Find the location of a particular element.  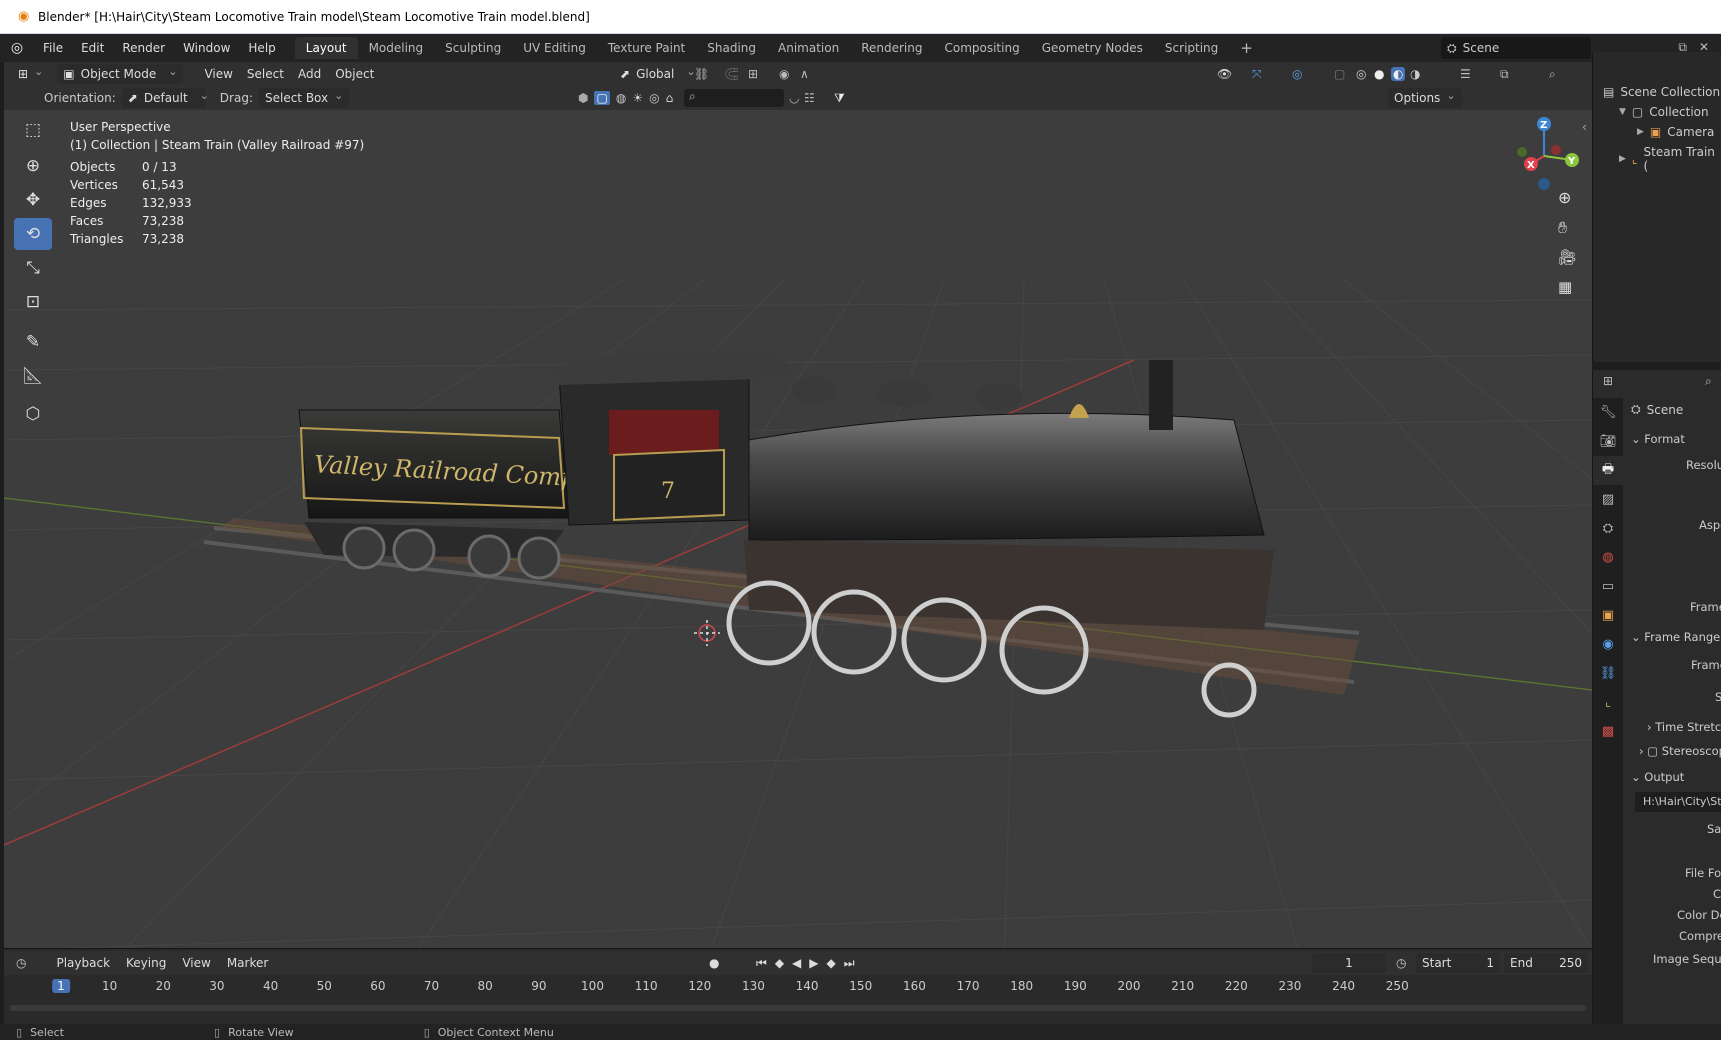

menu-select: Select is located at coordinates (265, 74).